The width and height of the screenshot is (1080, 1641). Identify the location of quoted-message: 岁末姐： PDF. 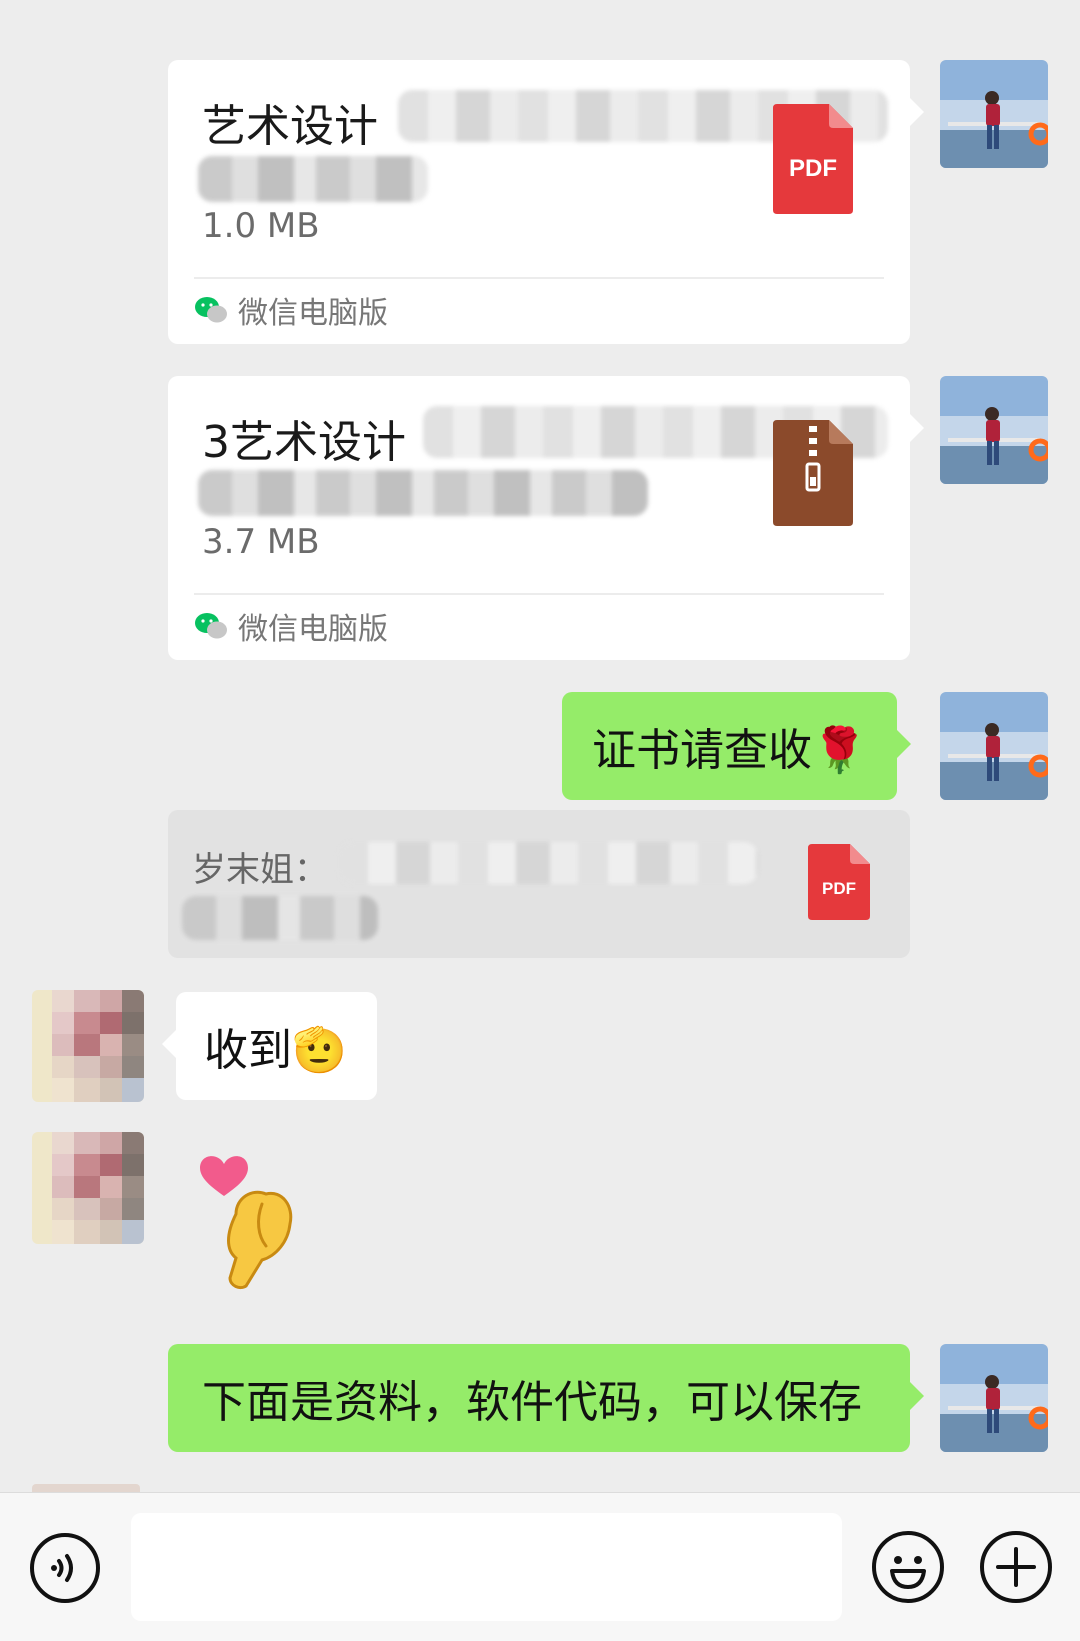
(539, 884).